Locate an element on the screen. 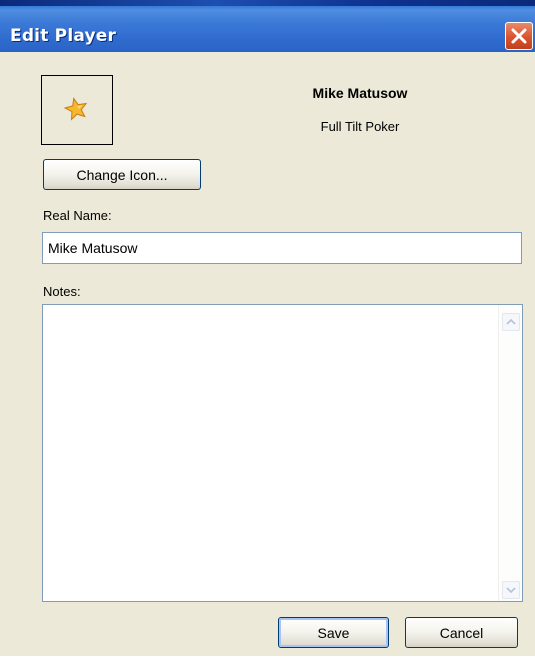 This screenshot has height=664, width=535. window-title: Edit Player is located at coordinates (63, 36).